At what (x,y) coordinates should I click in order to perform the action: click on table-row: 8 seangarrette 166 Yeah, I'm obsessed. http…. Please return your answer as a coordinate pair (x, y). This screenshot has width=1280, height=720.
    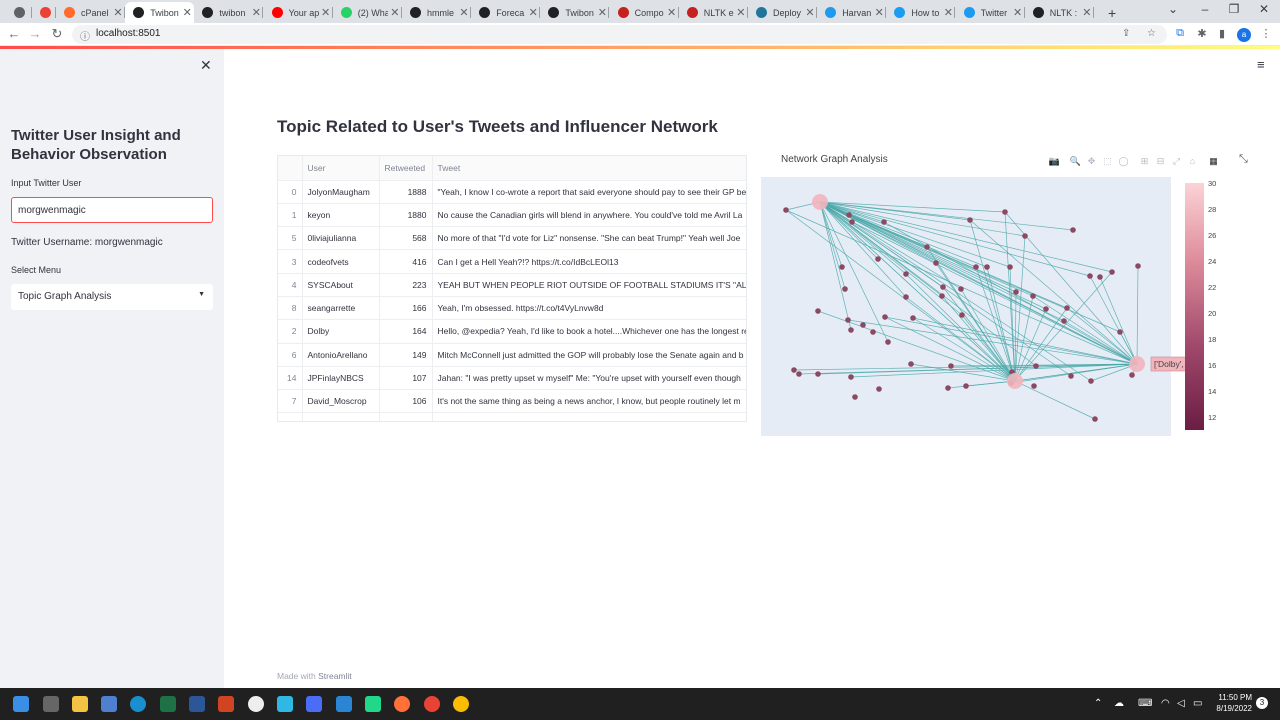
    Looking at the image, I should click on (512, 308).